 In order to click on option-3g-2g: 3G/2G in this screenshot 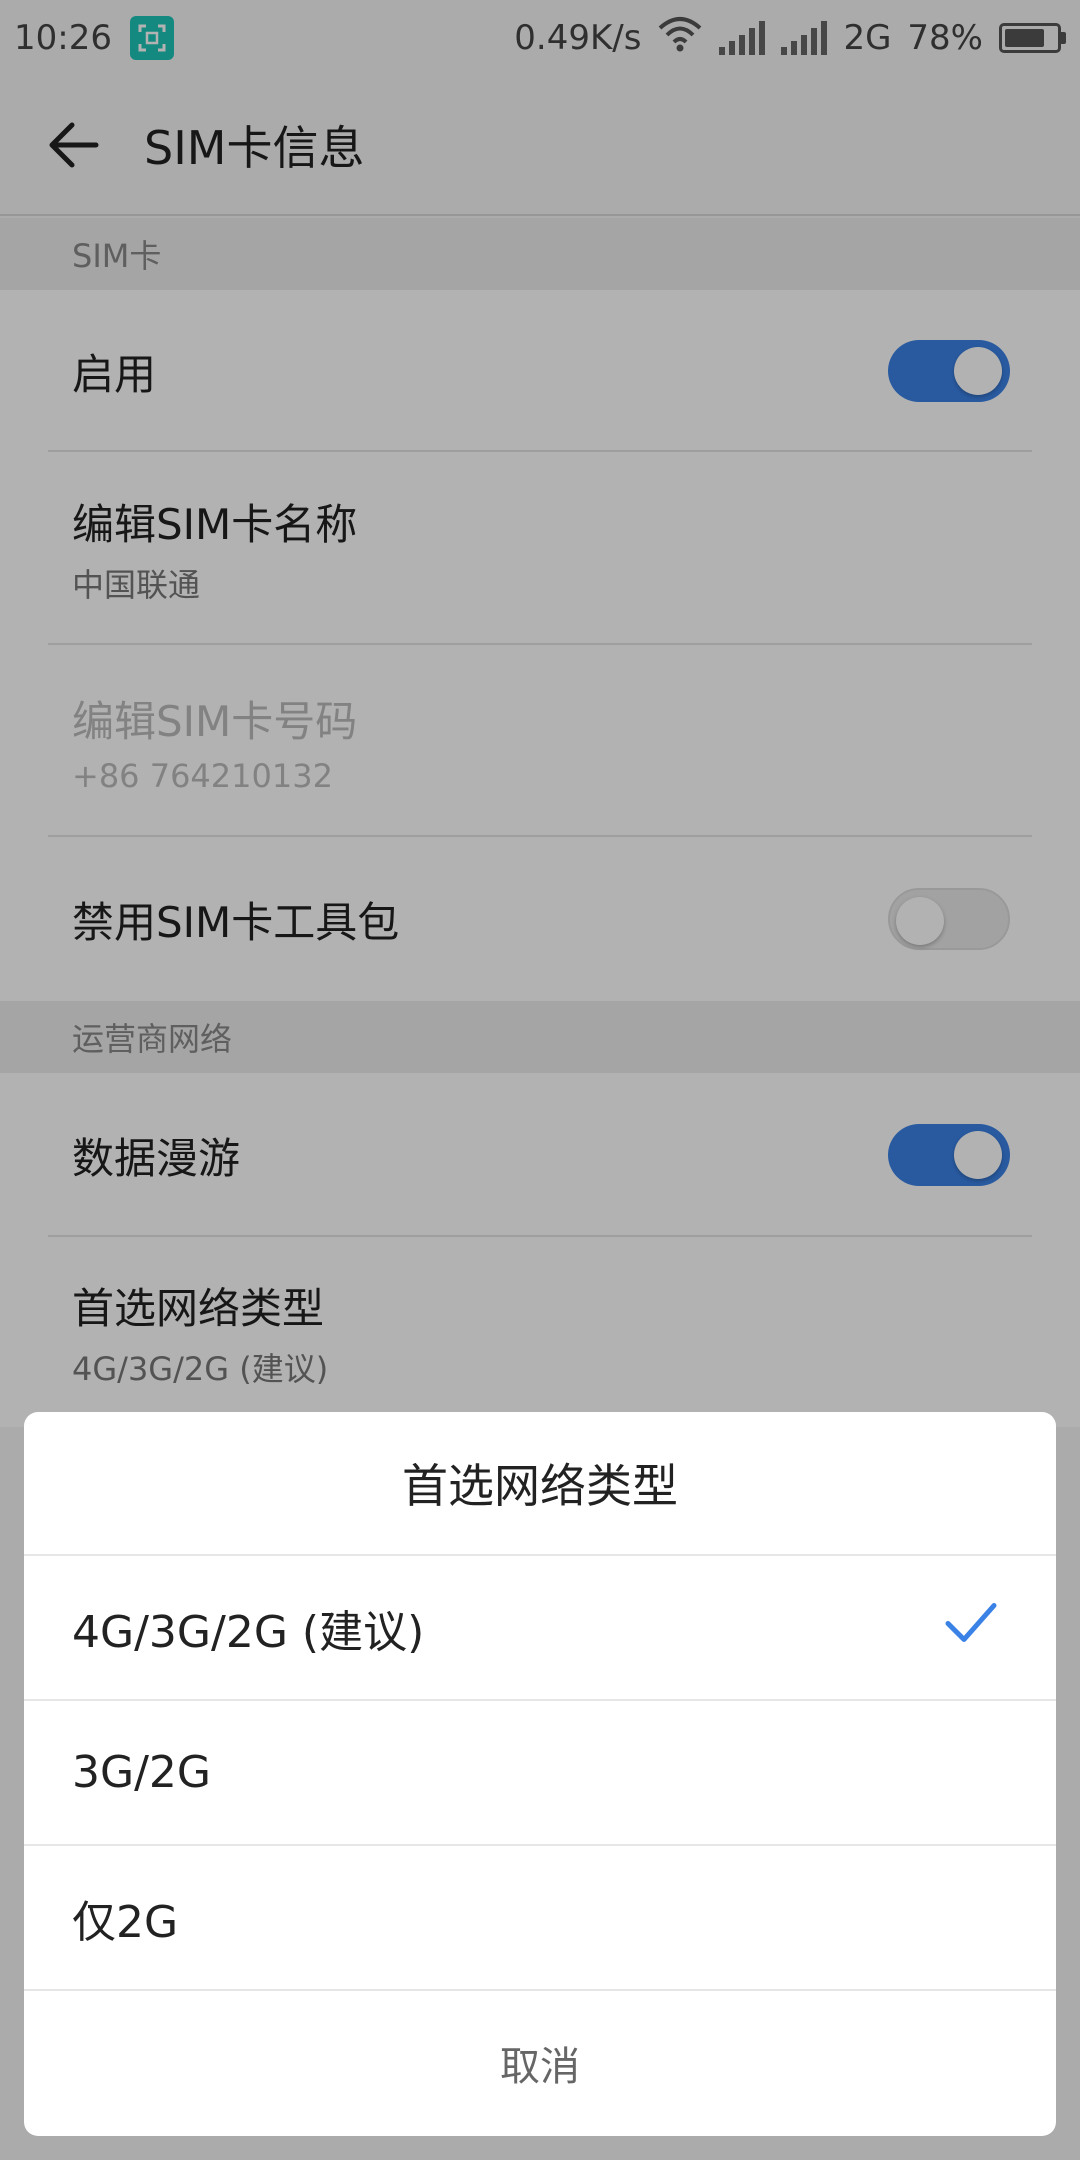, I will do `click(540, 1773)`.